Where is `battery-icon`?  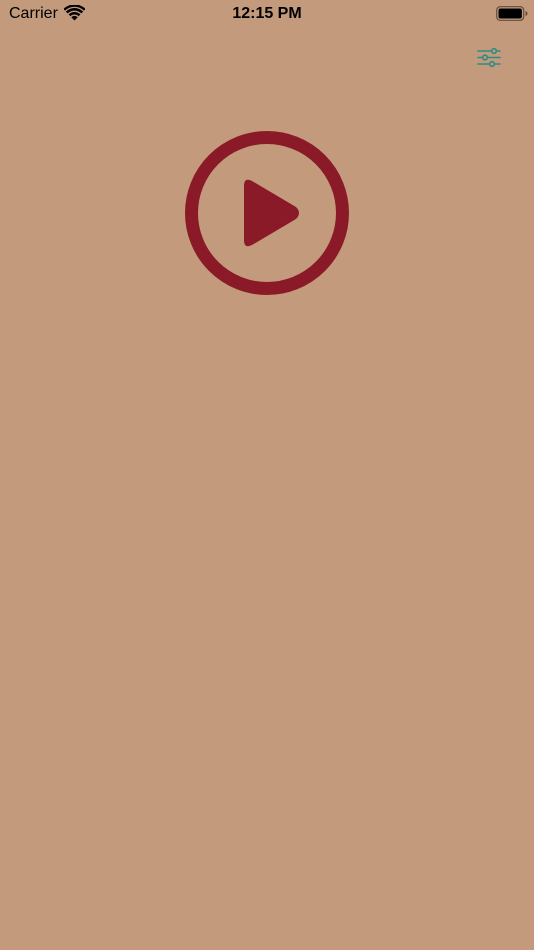 battery-icon is located at coordinates (512, 13).